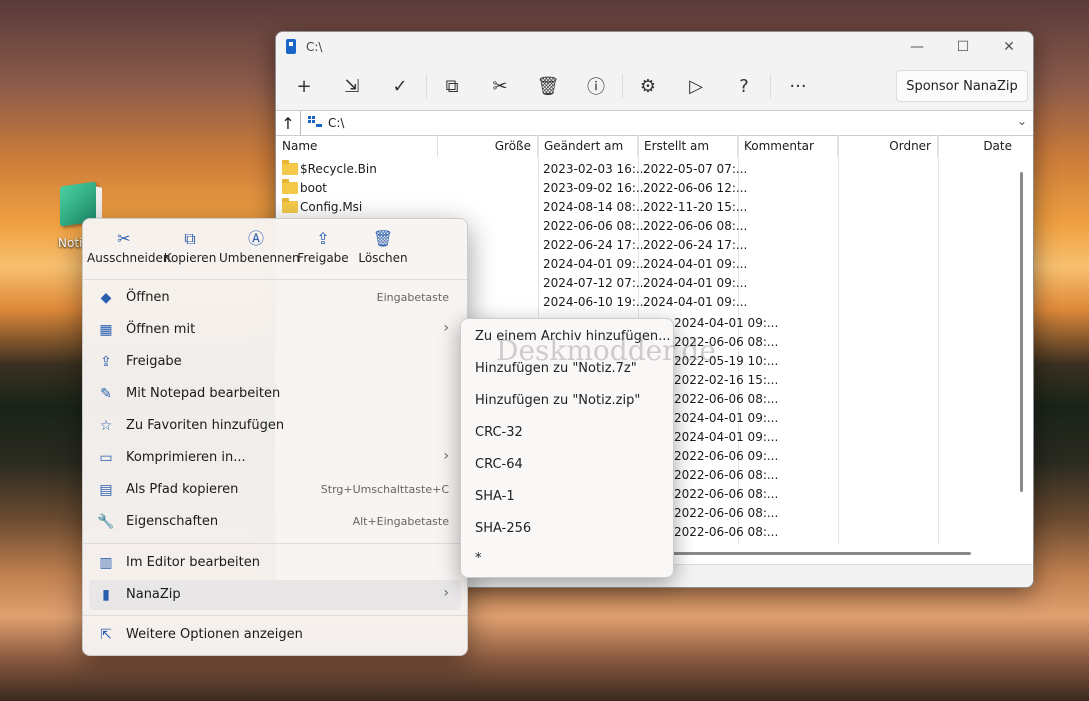  I want to click on menu-item-nanazip: ▮ NanaZip ›, so click(275, 595).